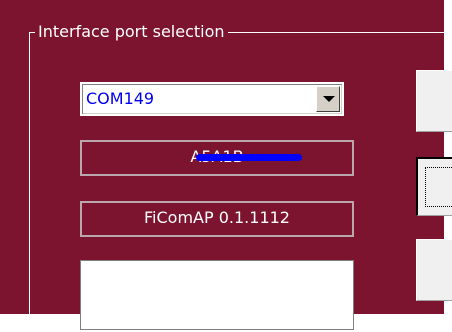  What do you see at coordinates (212, 99) in the screenshot?
I see `port-combo: COM149` at bounding box center [212, 99].